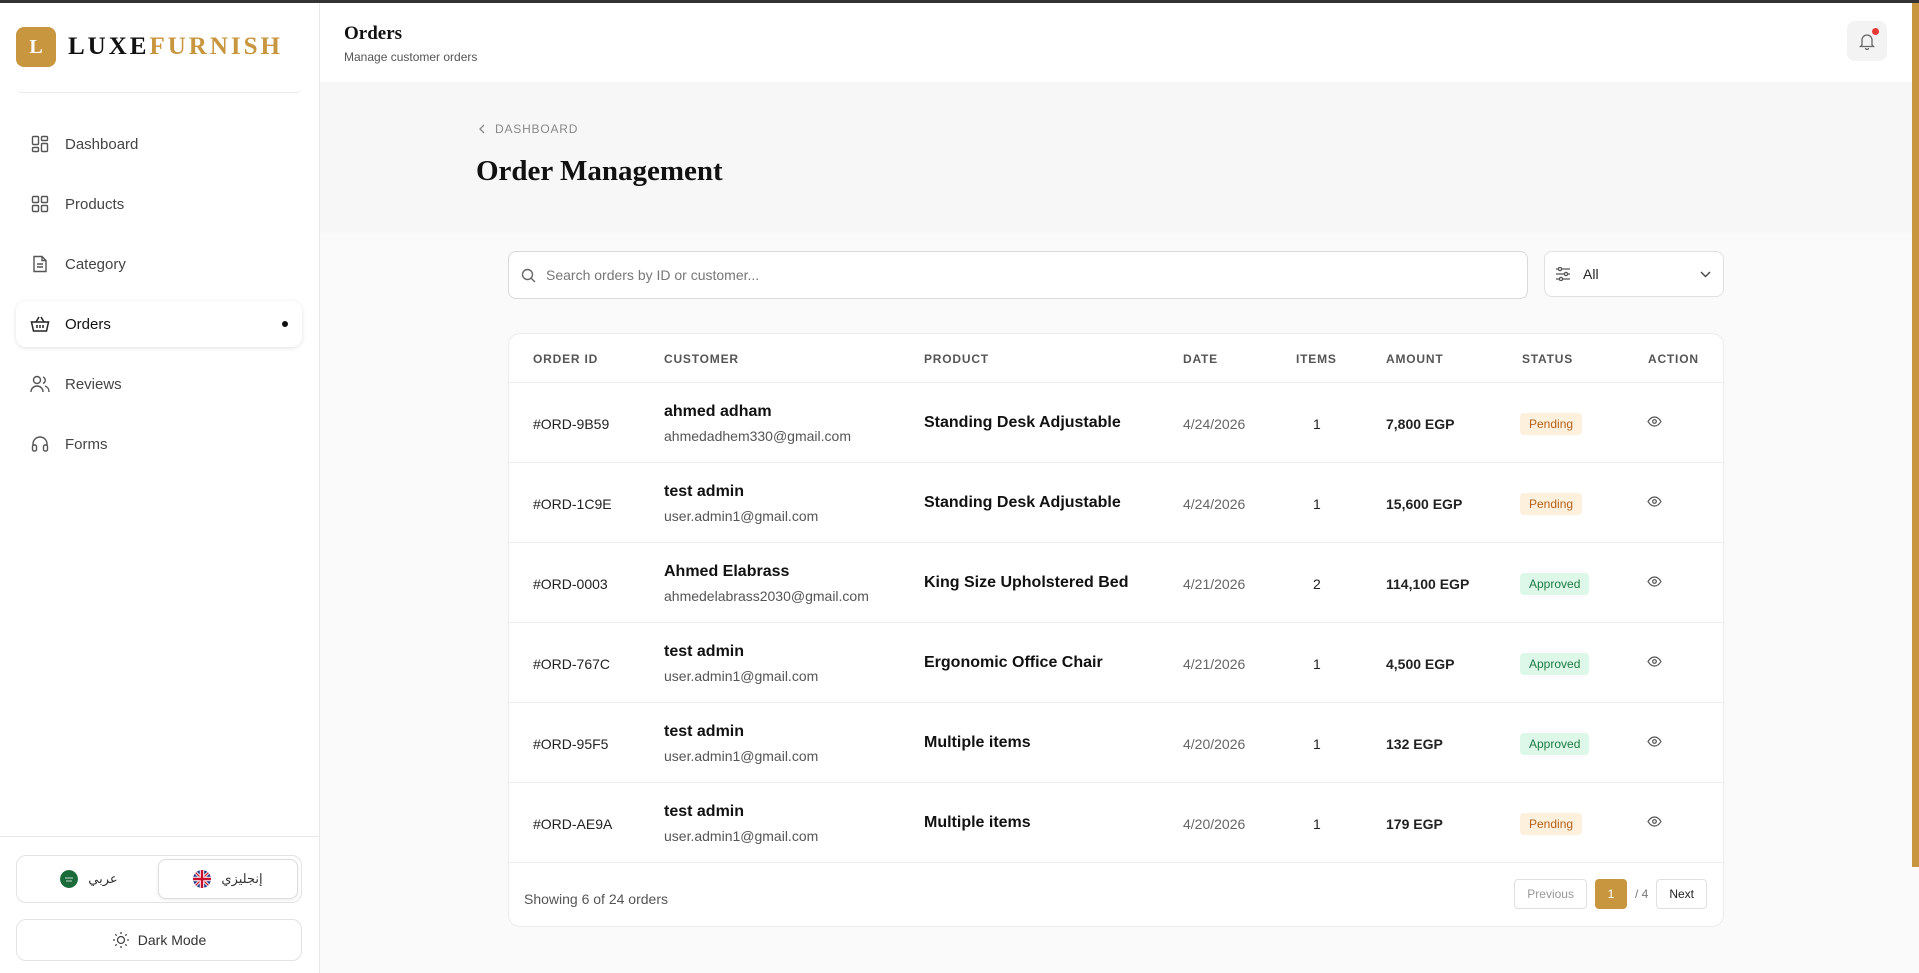 This screenshot has height=973, width=1919. What do you see at coordinates (956, 359) in the screenshot?
I see `column-header-product: PRODUCT` at bounding box center [956, 359].